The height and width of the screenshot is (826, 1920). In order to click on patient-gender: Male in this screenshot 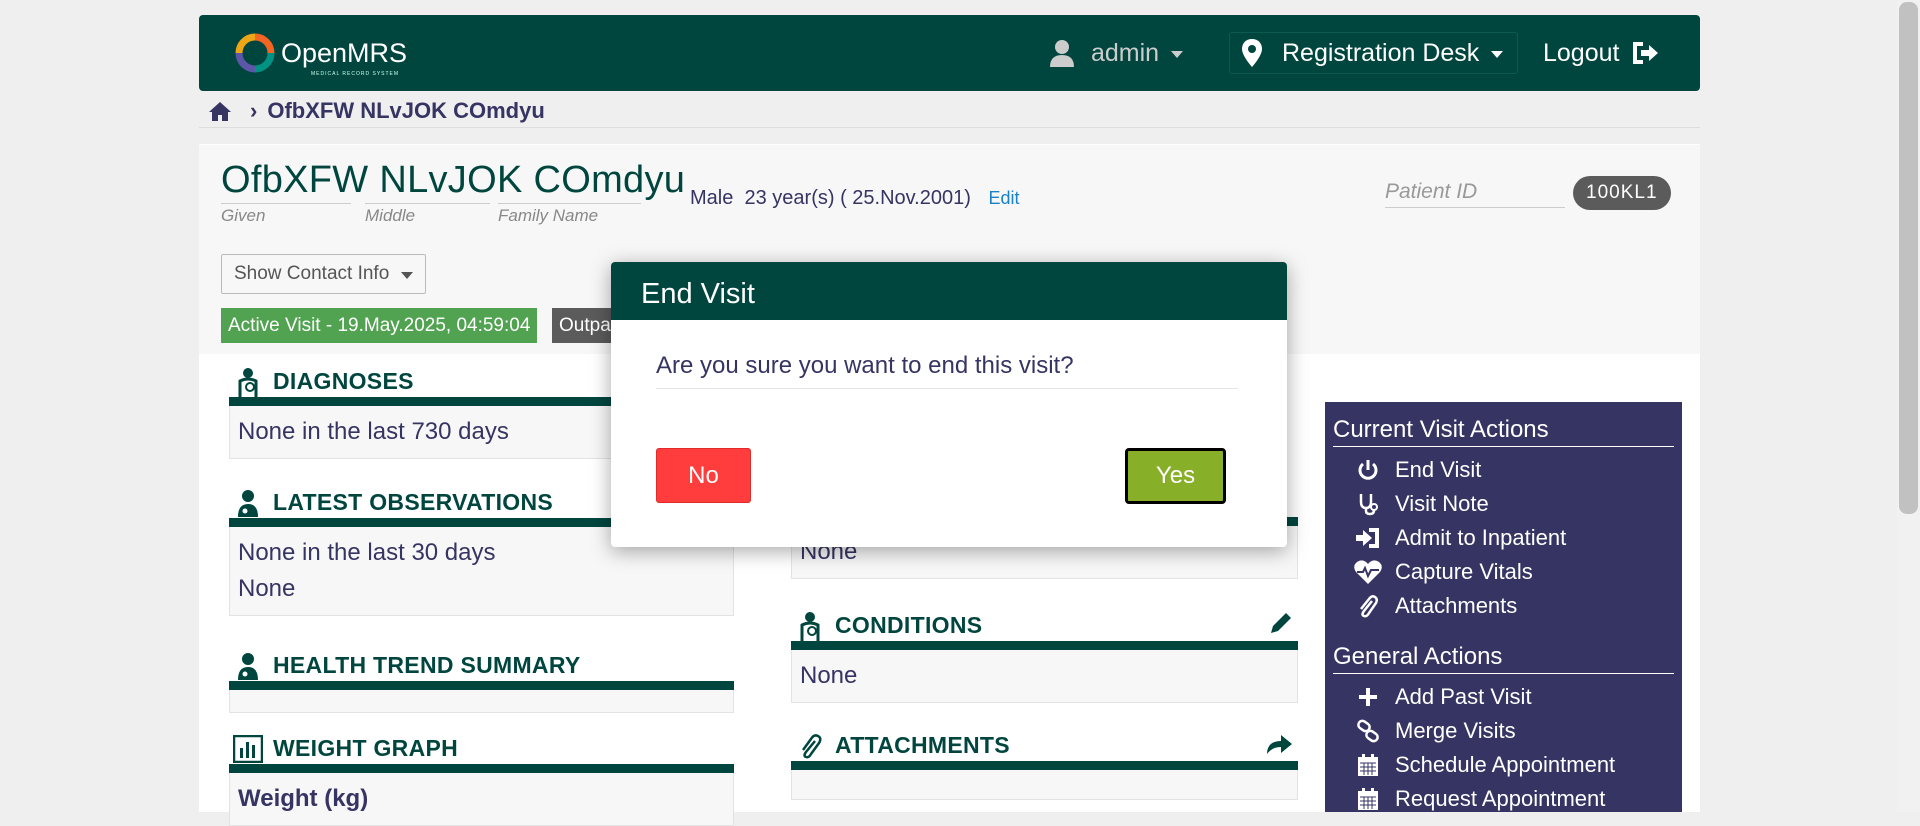, I will do `click(712, 198)`.